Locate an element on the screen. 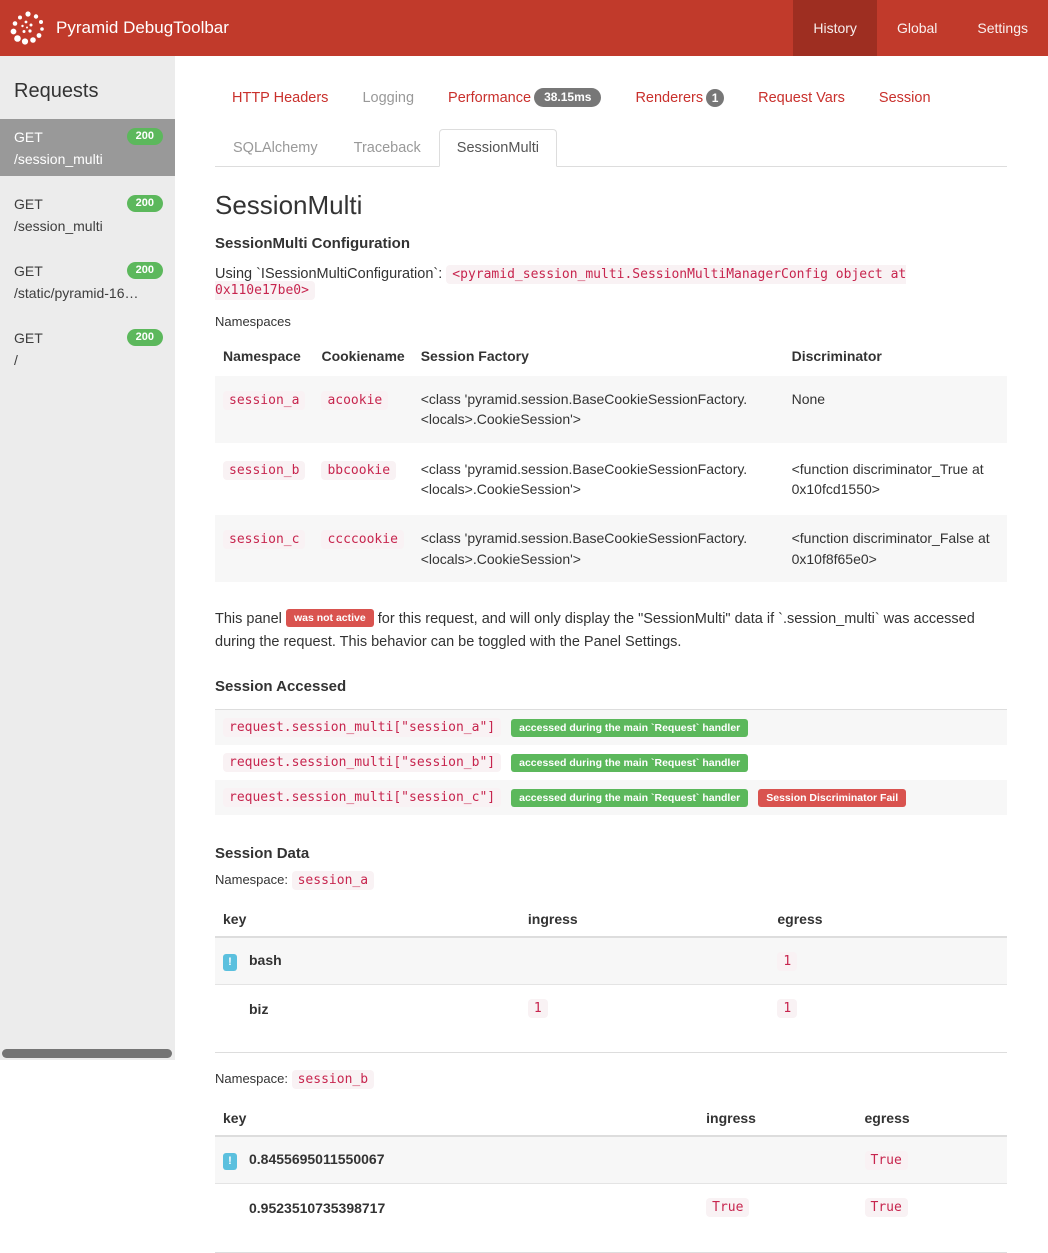  config-label: Using `ISessionMultiConfiguration`: is located at coordinates (329, 274).